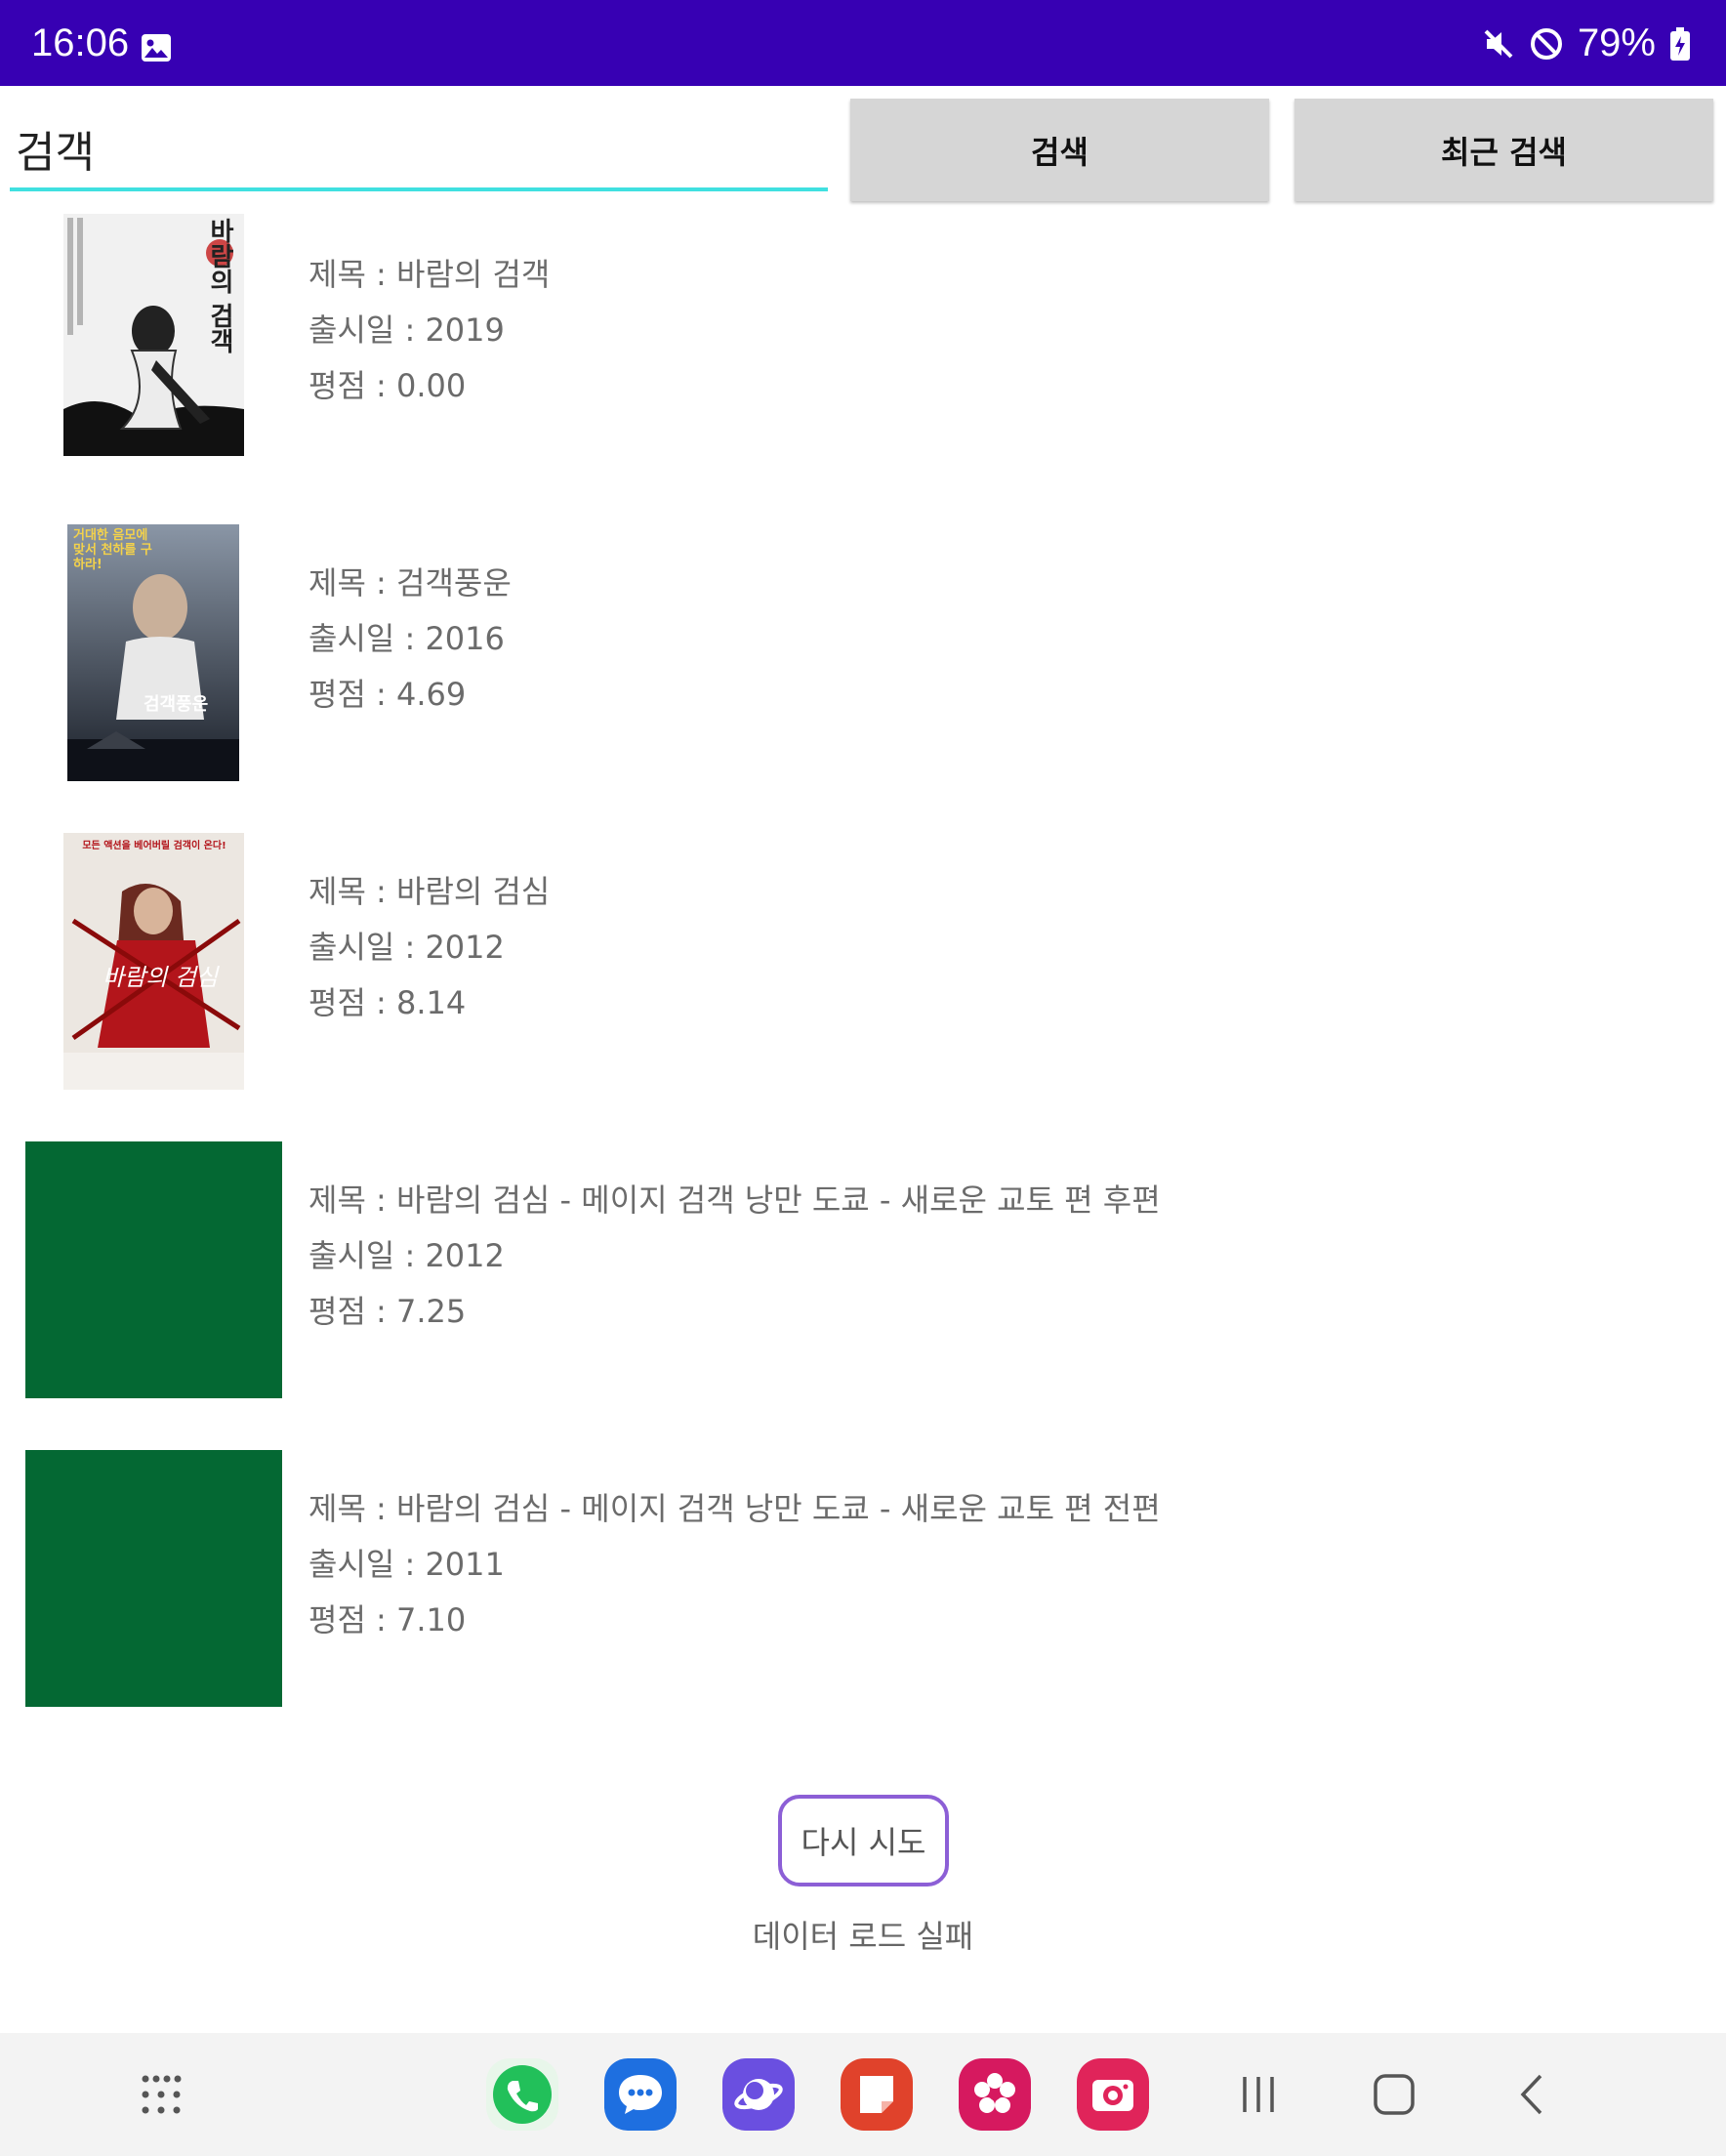 The height and width of the screenshot is (2156, 1726). What do you see at coordinates (734, 1509) in the screenshot?
I see `movie-title: 제목 : 바람의 검심 - 메이지 검객 낭만 도쿄 - 새로운 교토 편 전편` at bounding box center [734, 1509].